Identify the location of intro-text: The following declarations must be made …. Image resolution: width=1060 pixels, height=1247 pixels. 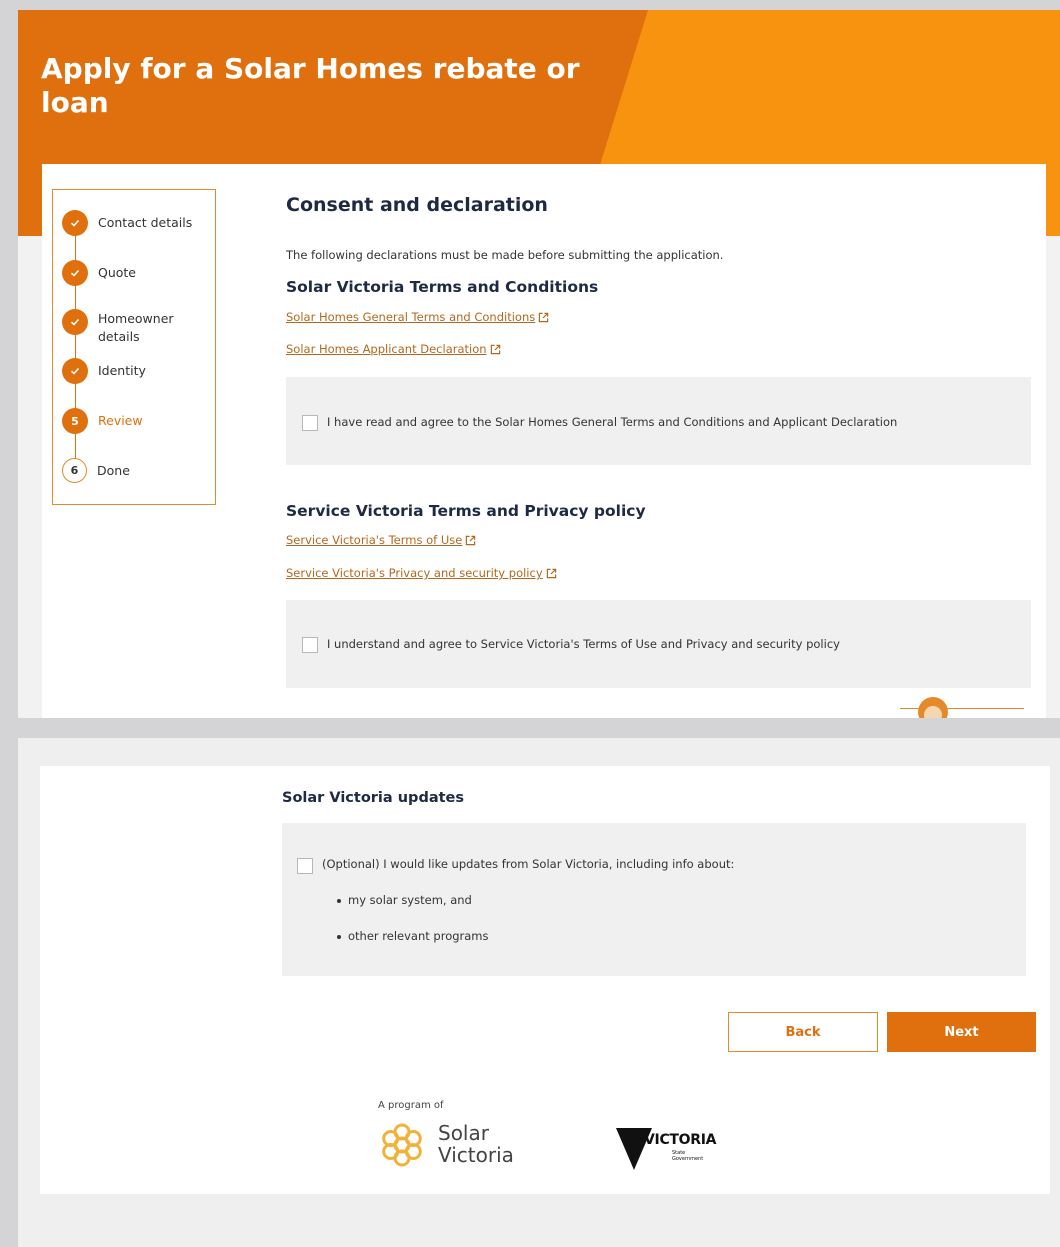
(505, 255).